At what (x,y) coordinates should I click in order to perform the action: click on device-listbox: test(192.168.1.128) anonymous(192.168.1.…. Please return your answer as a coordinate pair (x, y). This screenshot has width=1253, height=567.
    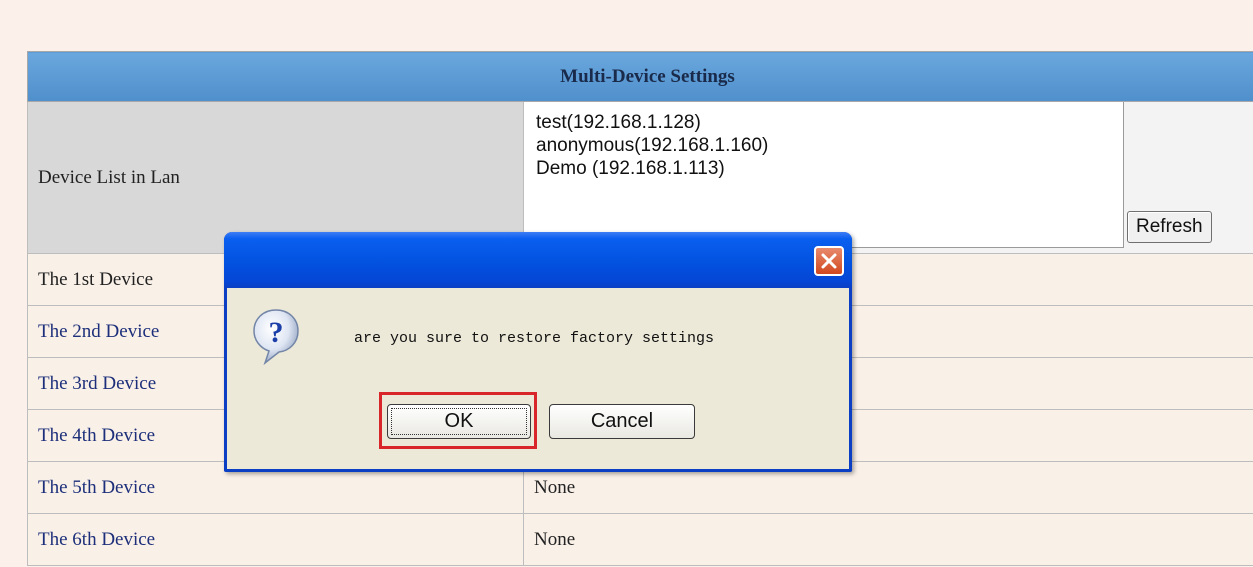
    Looking at the image, I should click on (824, 175).